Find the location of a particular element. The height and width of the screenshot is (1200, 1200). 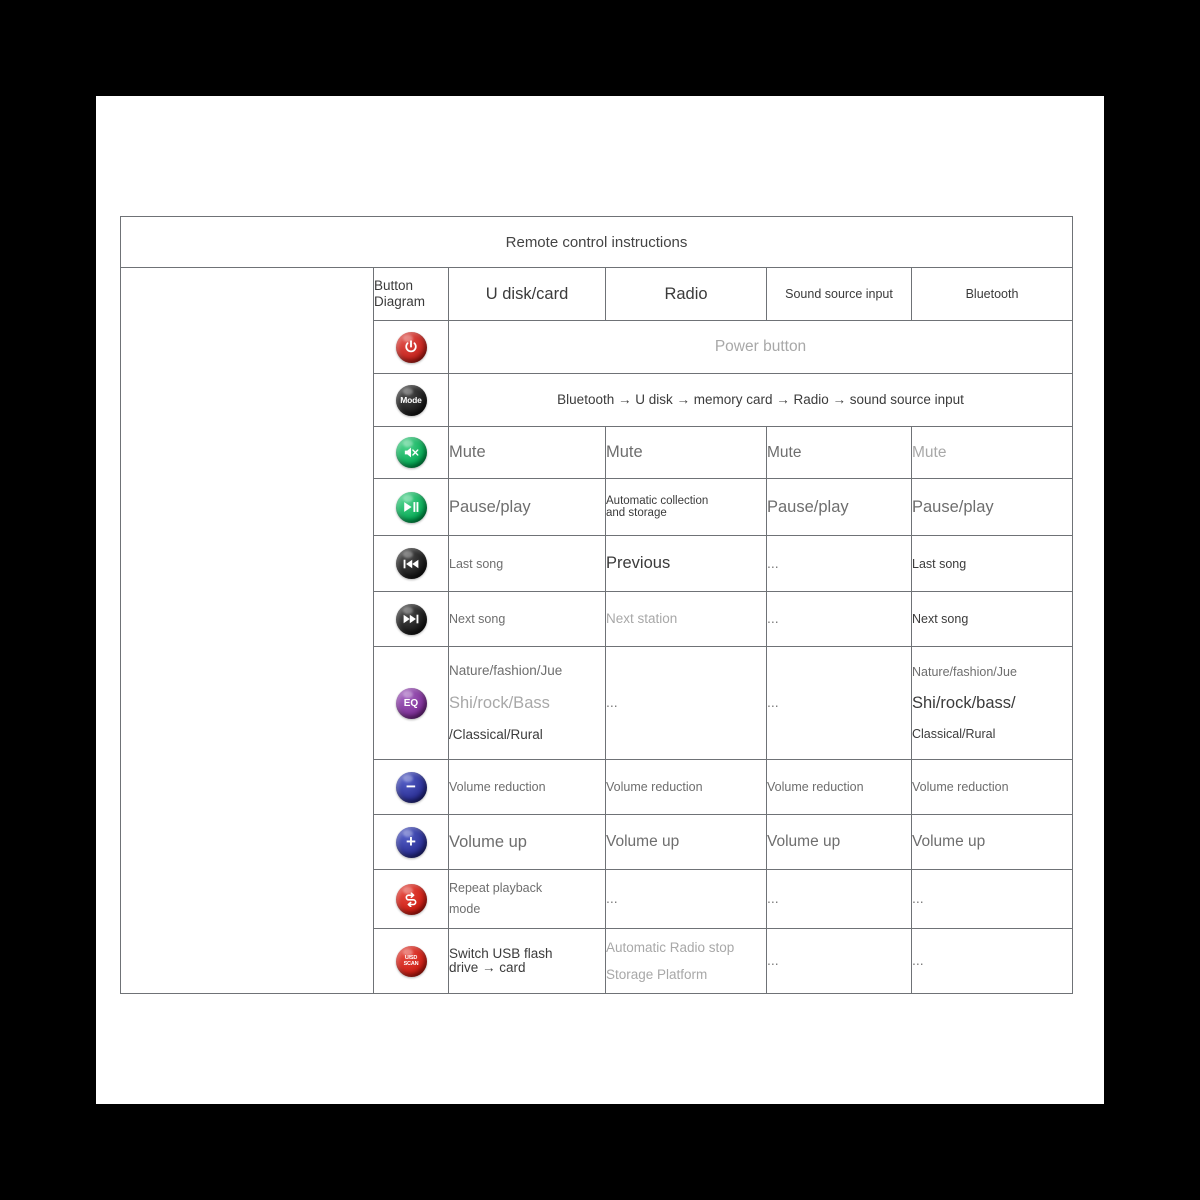

volume-up-bluetooth-text: Volume up is located at coordinates (949, 841).